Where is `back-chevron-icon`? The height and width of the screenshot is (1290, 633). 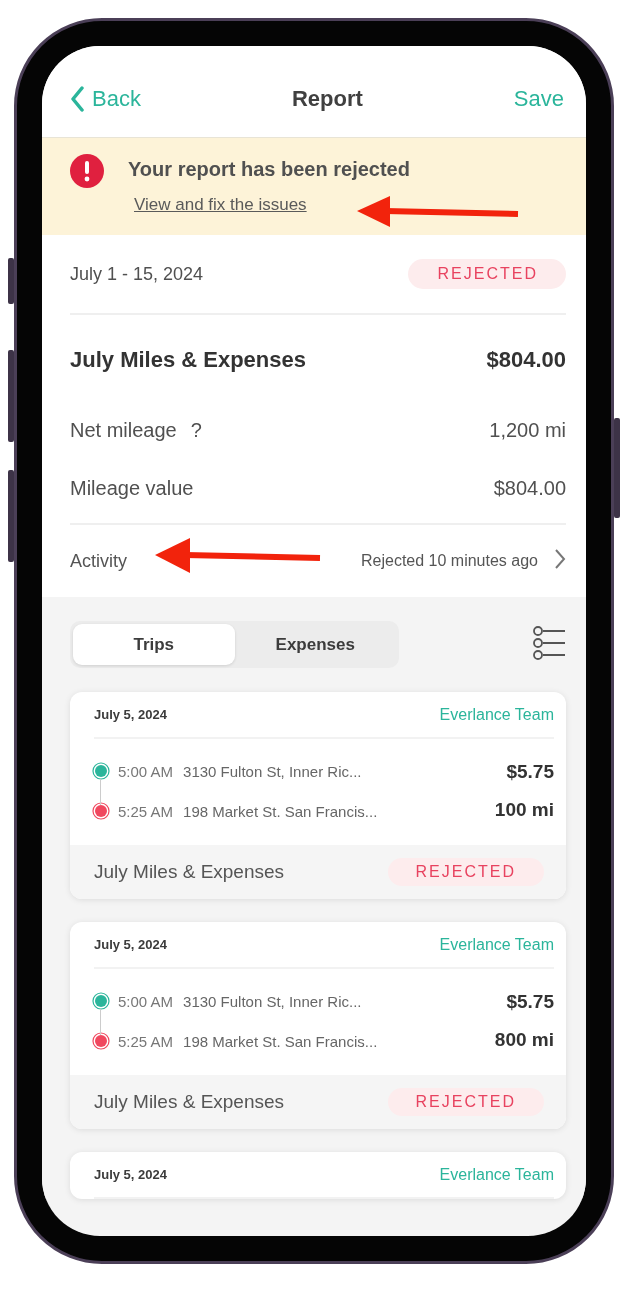
back-chevron-icon is located at coordinates (77, 98).